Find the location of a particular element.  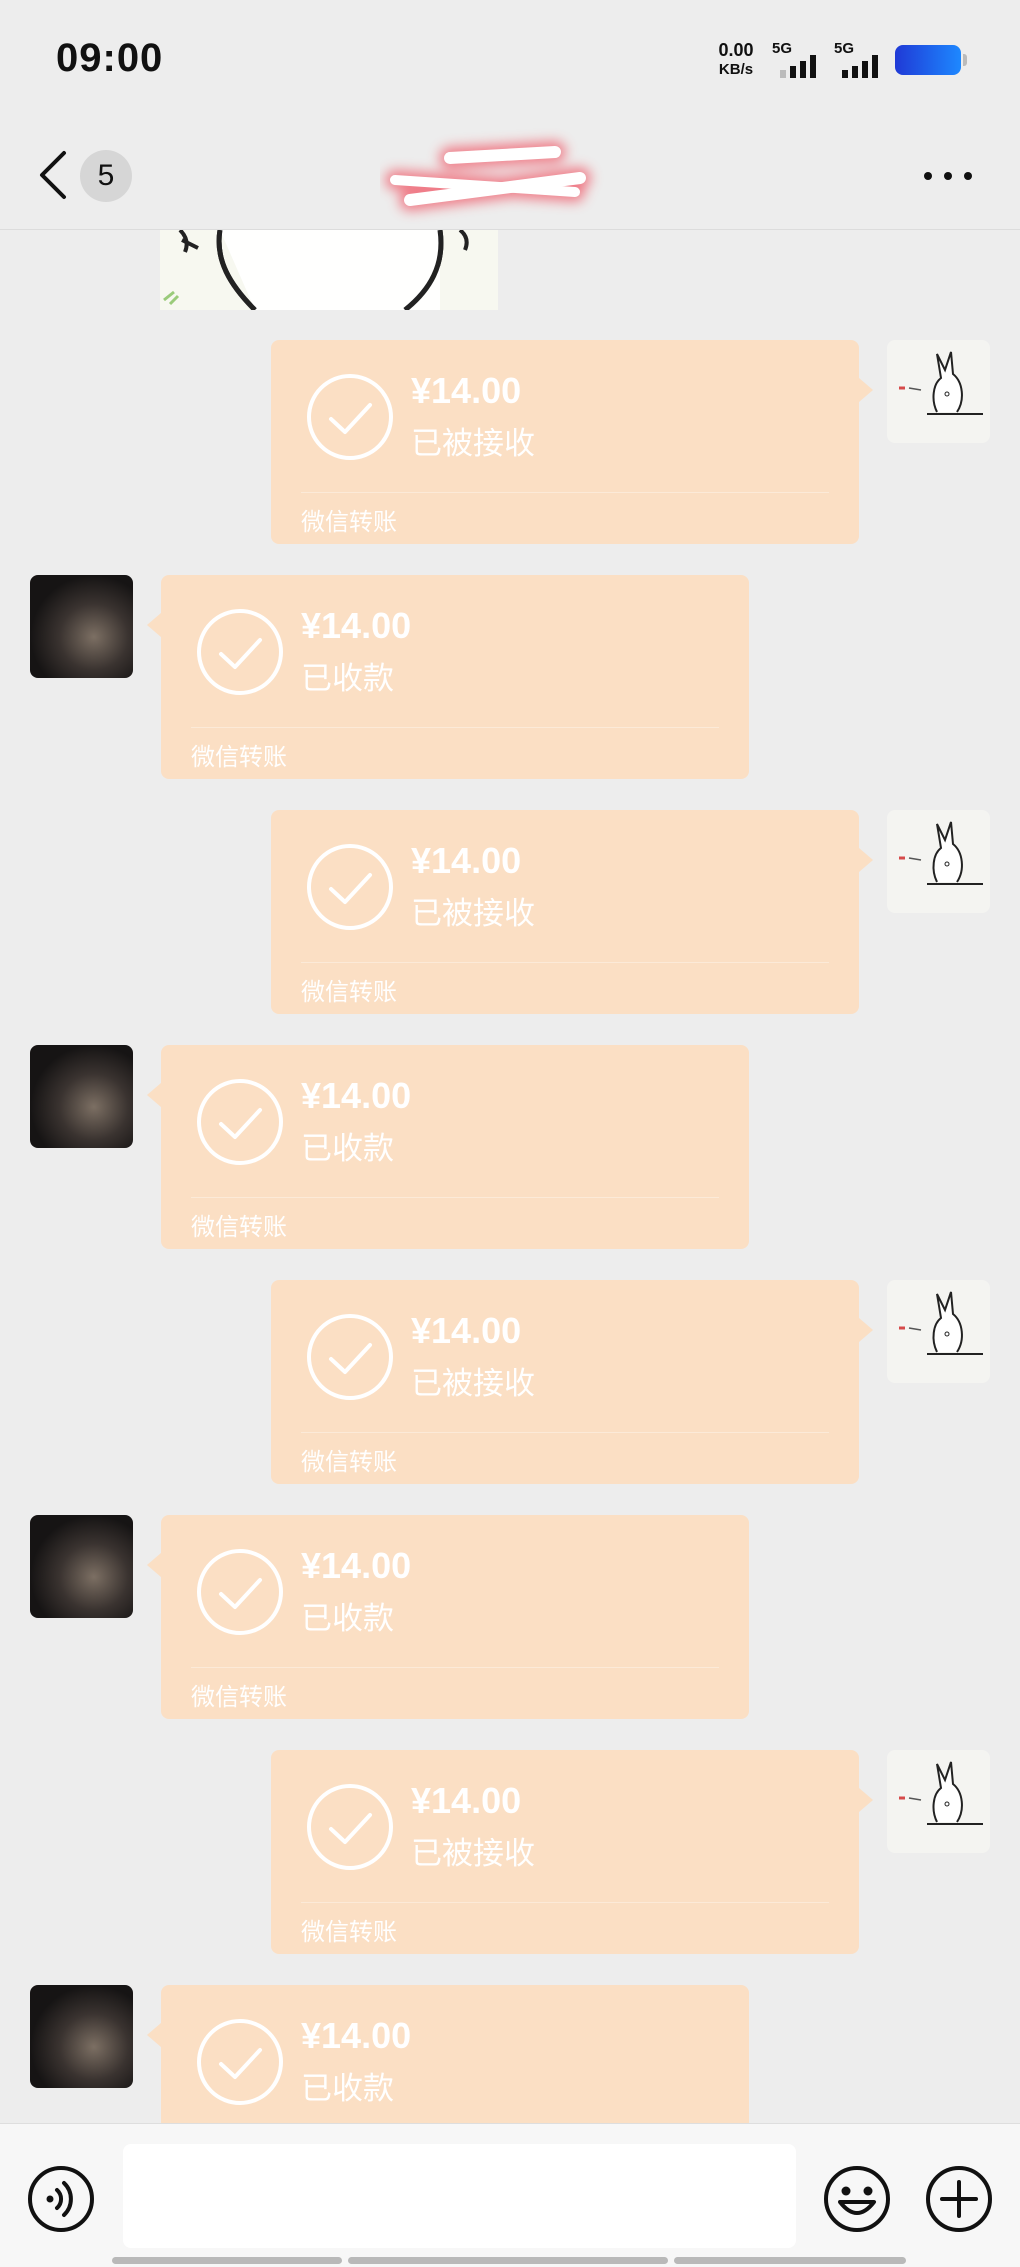

chat-header: 5 is located at coordinates (510, 175).